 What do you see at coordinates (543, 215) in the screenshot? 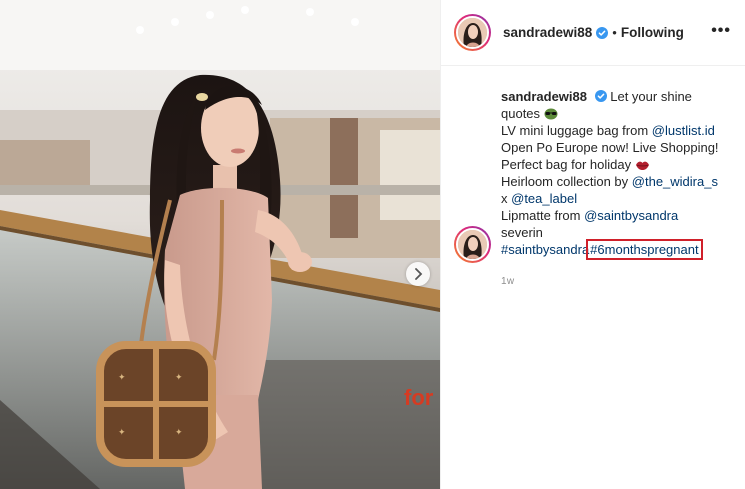
I see `caption-text: Lipmatte from` at bounding box center [543, 215].